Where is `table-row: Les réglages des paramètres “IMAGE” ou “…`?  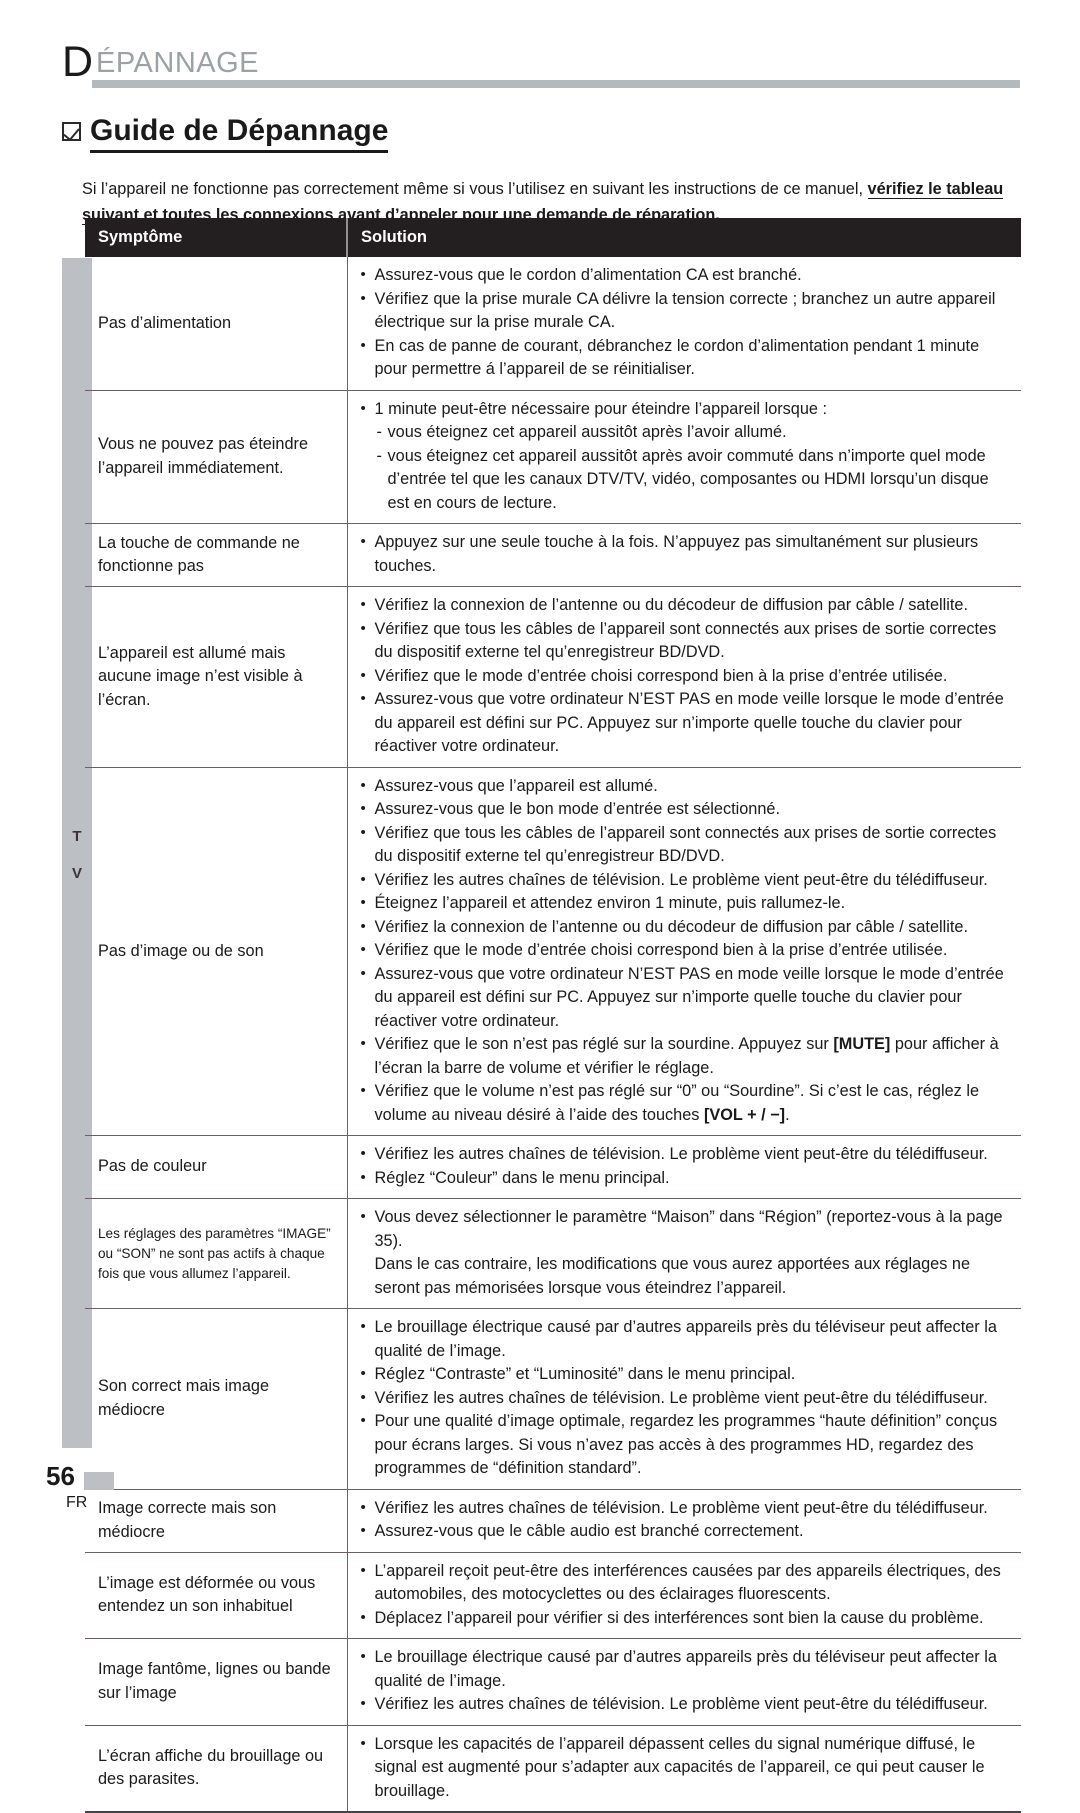 table-row: Les réglages des paramètres “IMAGE” ou “… is located at coordinates (553, 1253).